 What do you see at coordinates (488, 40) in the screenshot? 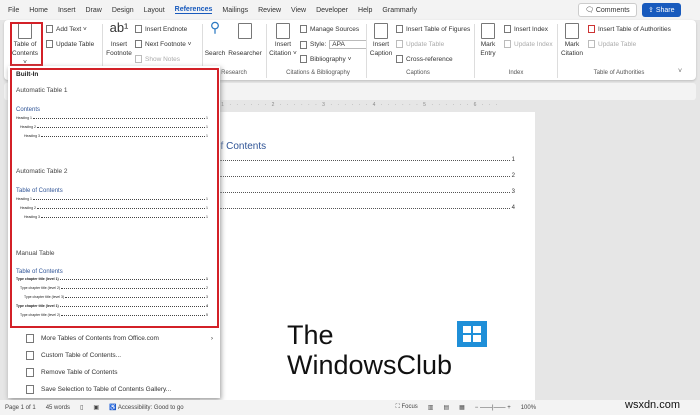
I see `mark-entry-button: Mark Entry` at bounding box center [488, 40].